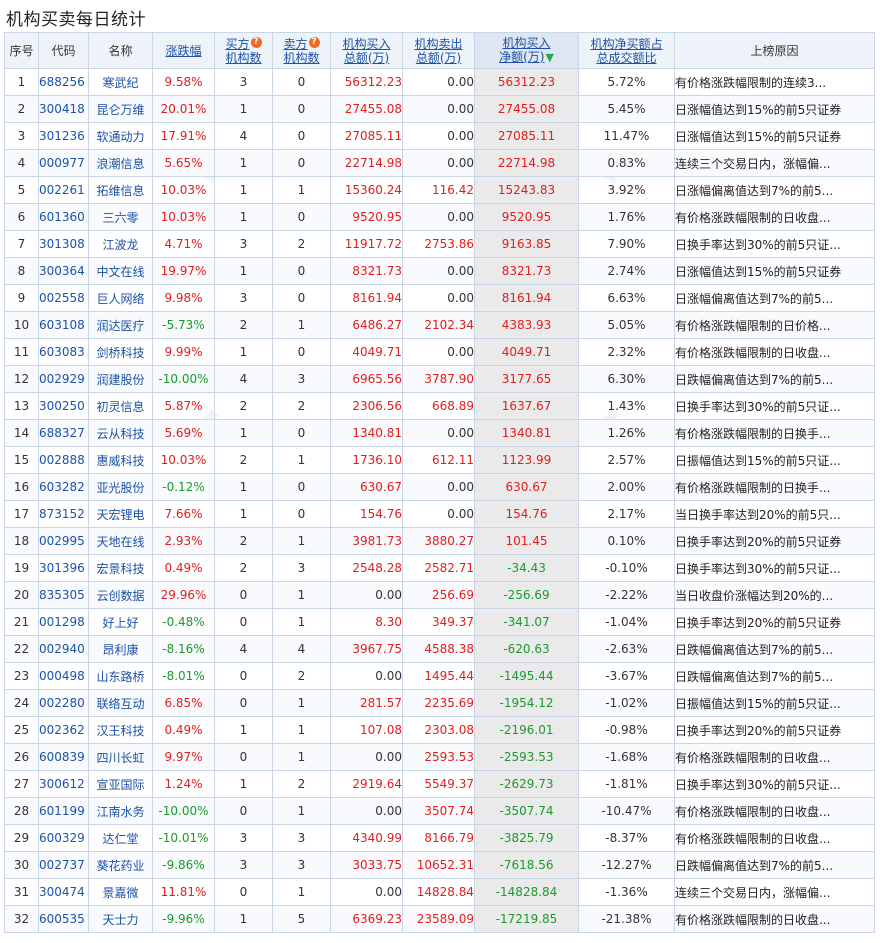  I want to click on col-header-change-label: 涨跌幅, so click(183, 51).